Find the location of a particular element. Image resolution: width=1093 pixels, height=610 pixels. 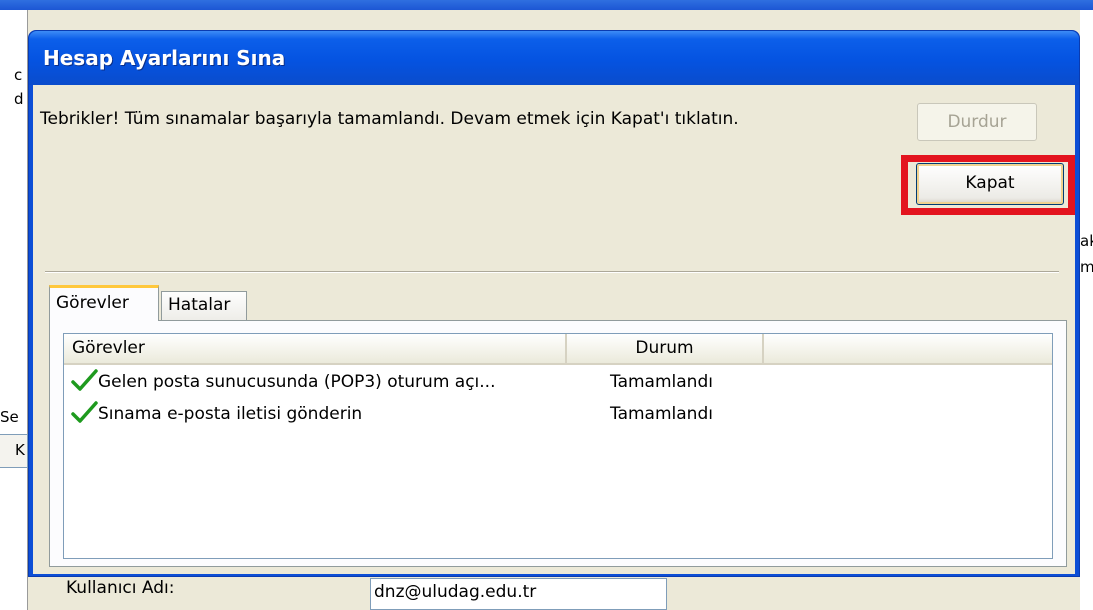

task-name: Sınama e-posta iletisi gönderin is located at coordinates (230, 414).